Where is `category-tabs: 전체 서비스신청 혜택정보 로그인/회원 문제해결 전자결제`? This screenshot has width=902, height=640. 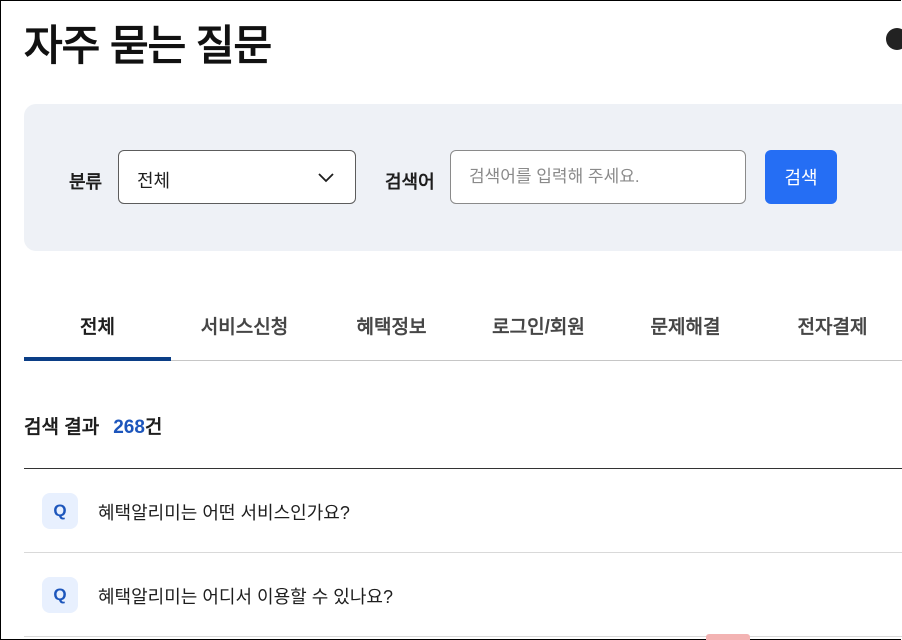
category-tabs: 전체 서비스신청 혜택정보 로그인/회원 문제해결 전자결제 is located at coordinates (463, 328).